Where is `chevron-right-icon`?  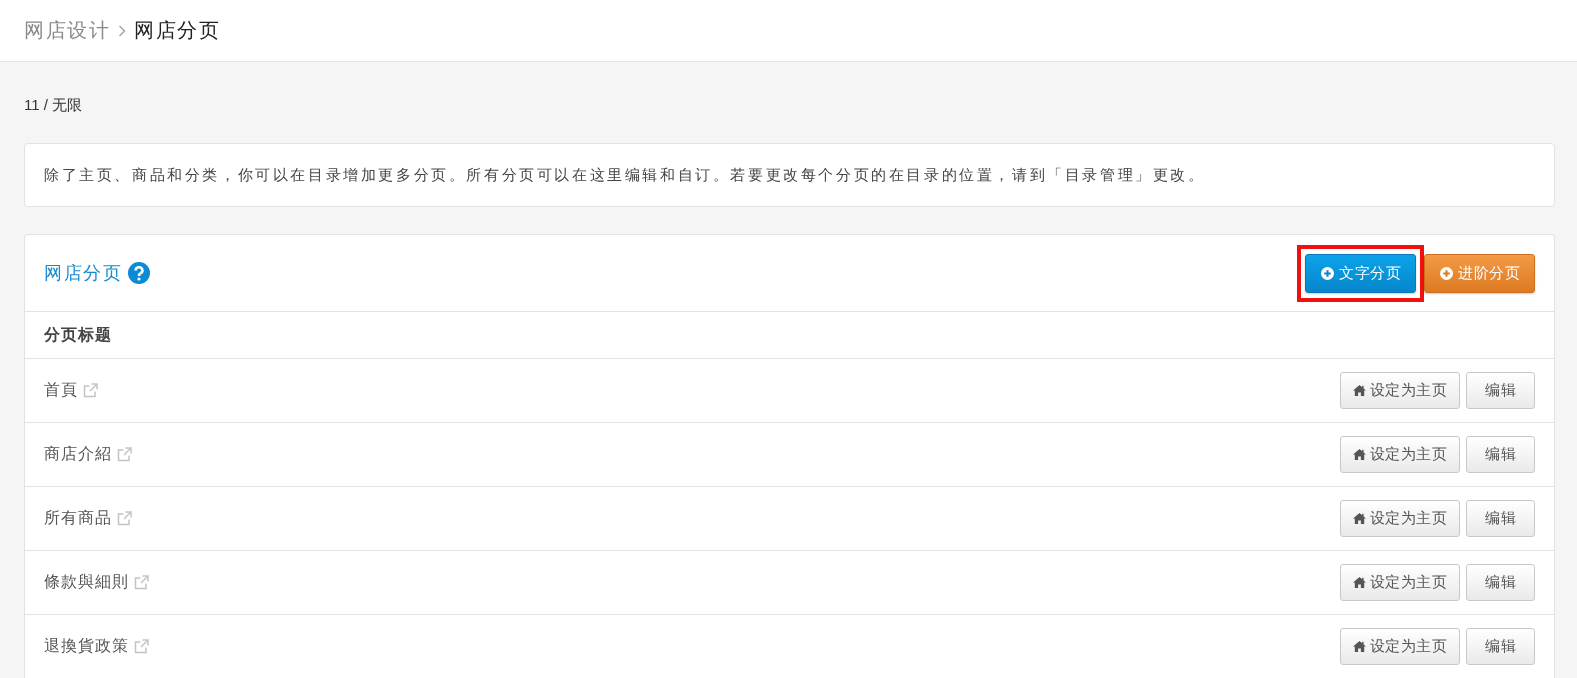
chevron-right-icon is located at coordinates (122, 30).